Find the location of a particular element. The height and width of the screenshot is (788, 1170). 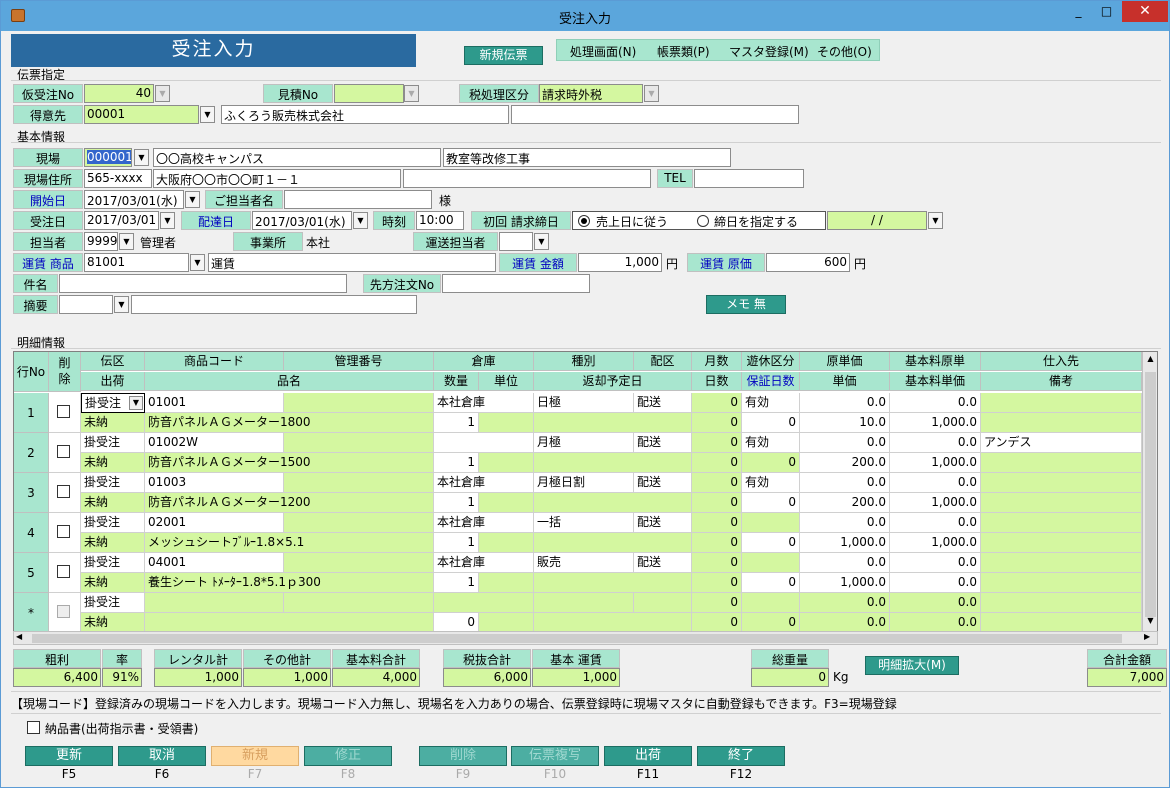

copy-slip-button: 伝票複写 is located at coordinates (555, 756).